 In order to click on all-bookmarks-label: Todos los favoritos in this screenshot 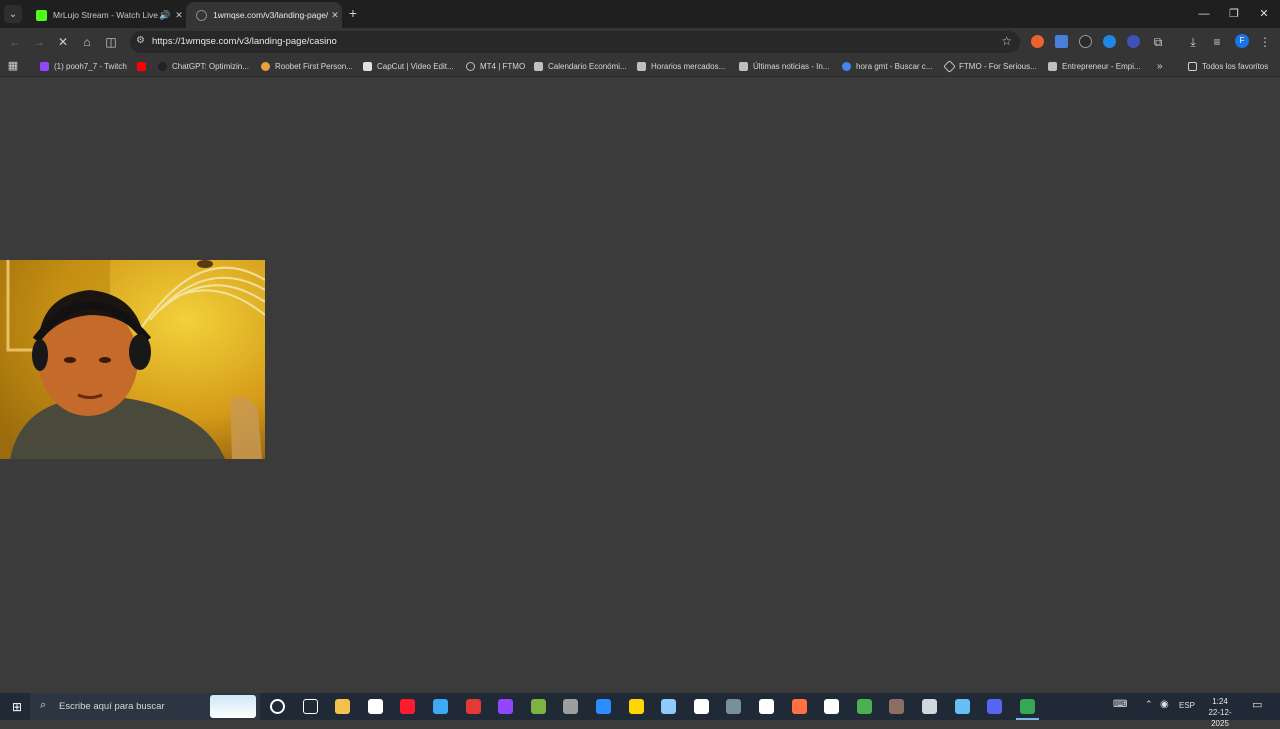, I will do `click(1235, 66)`.